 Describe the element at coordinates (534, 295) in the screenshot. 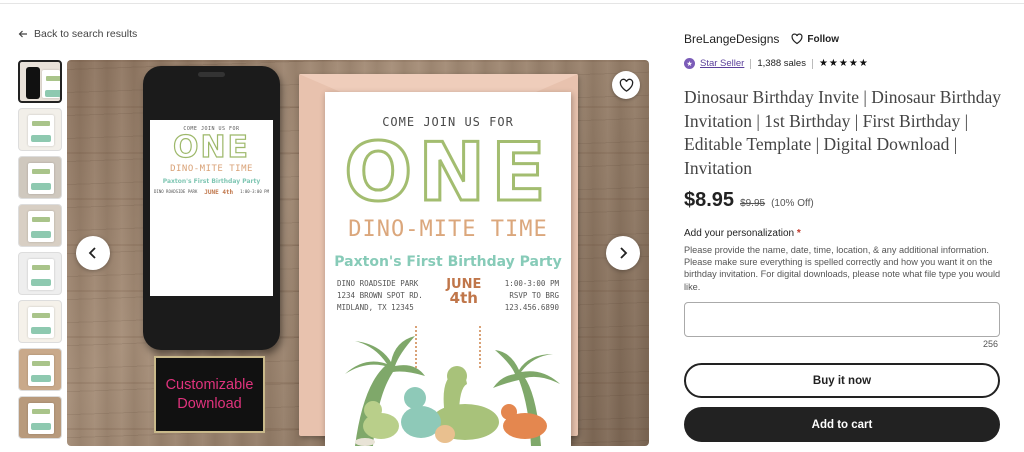

I see `card-rsvp: RSVP TO BRG` at that location.